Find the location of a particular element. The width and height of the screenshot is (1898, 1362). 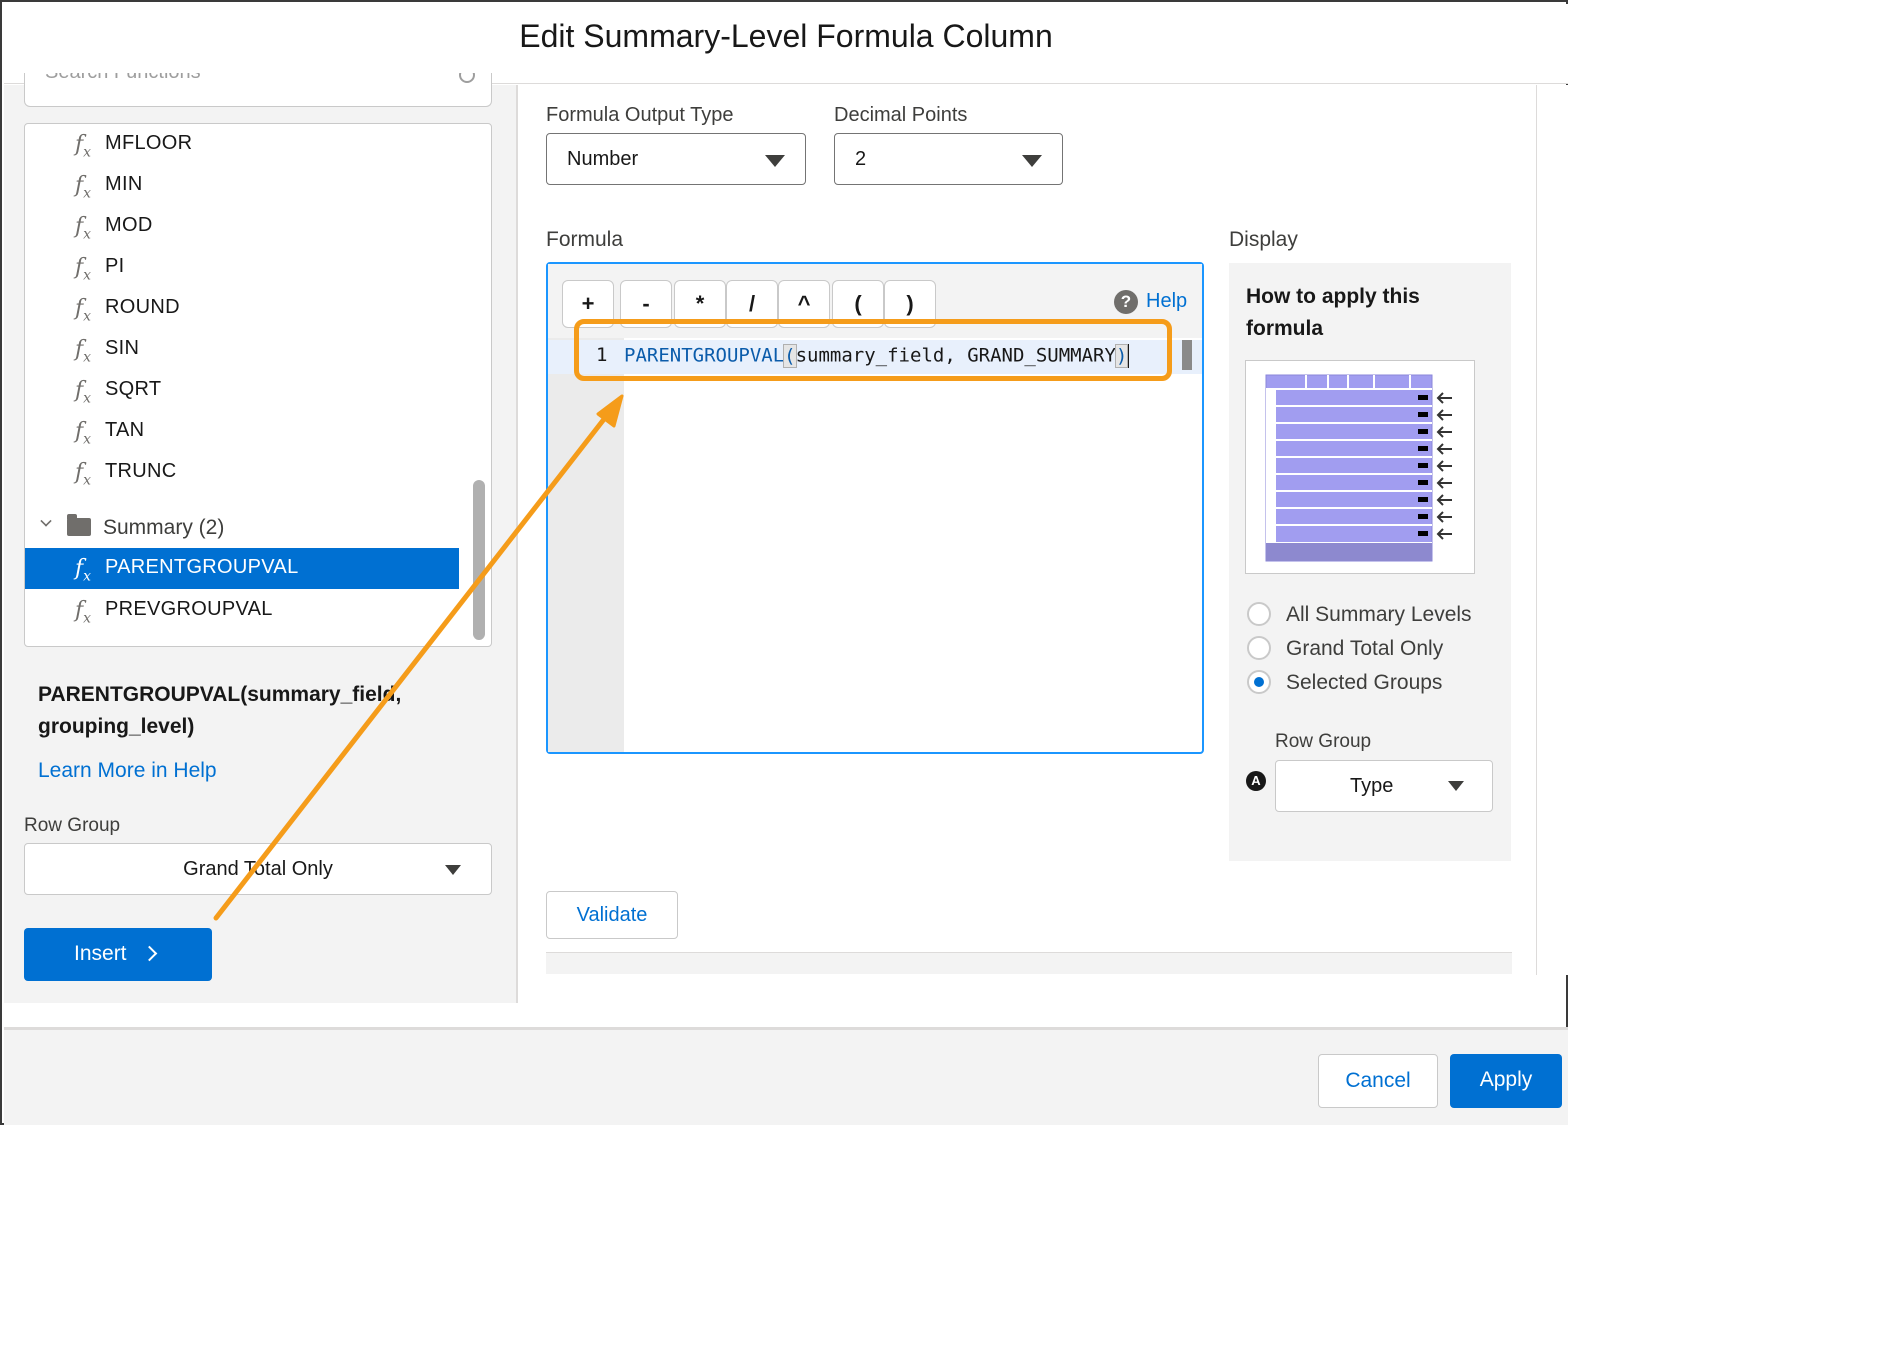

decimal-points-value: 2 is located at coordinates (861, 159).